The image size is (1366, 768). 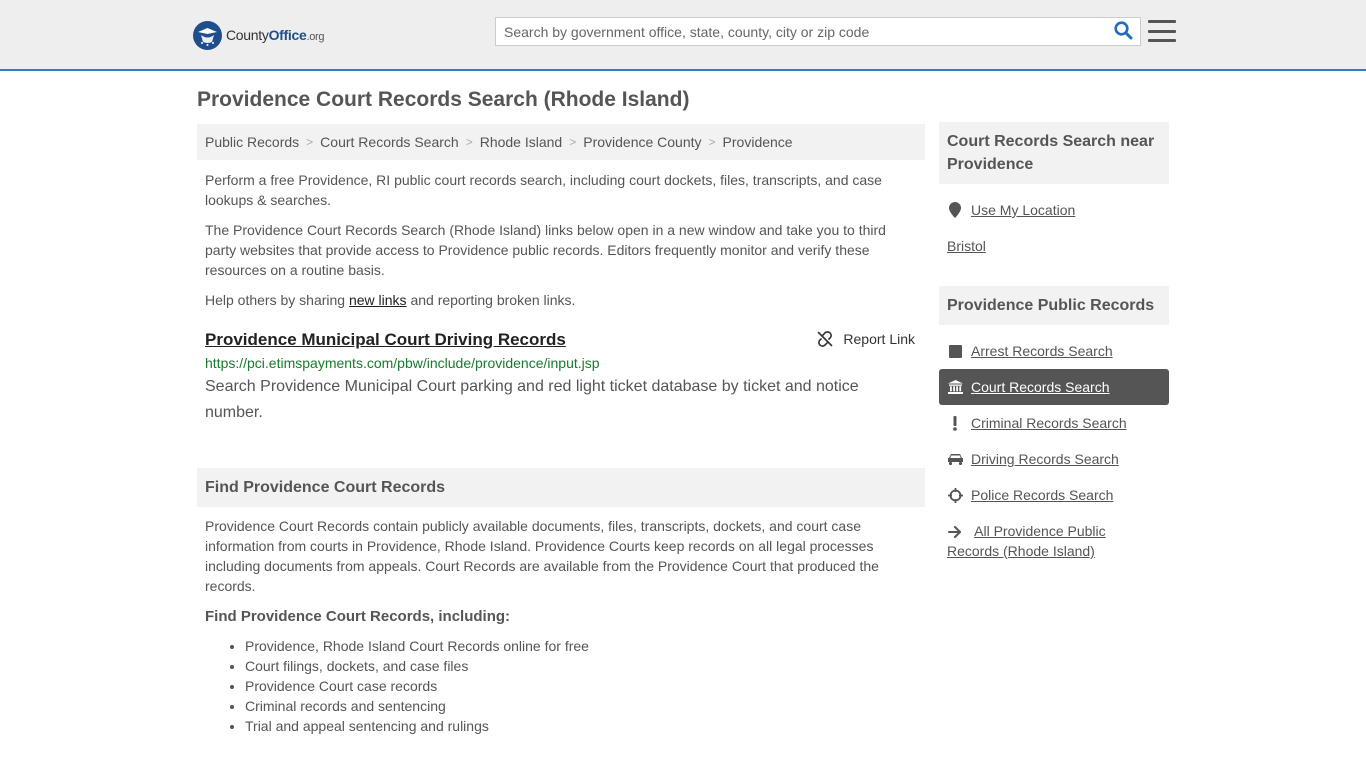 What do you see at coordinates (955, 459) in the screenshot?
I see `car-icon` at bounding box center [955, 459].